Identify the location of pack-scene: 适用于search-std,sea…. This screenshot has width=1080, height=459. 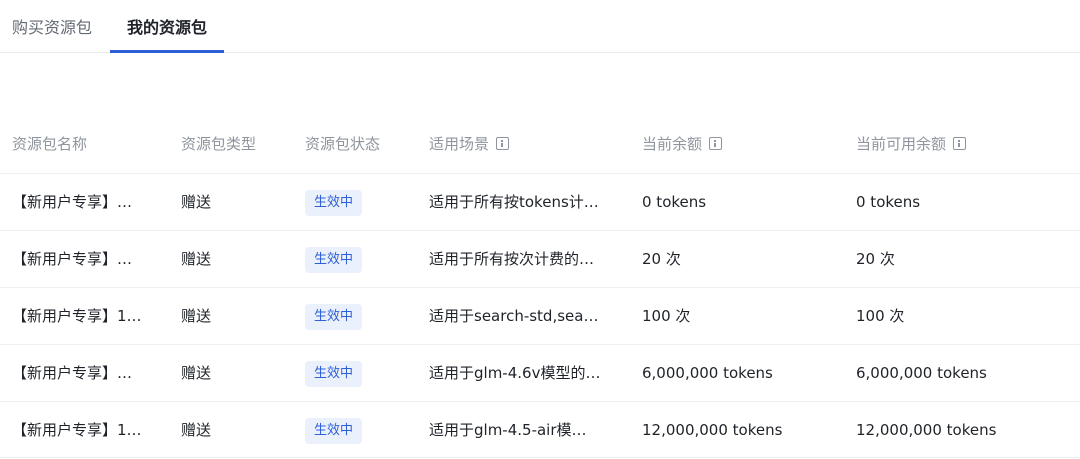
(518, 316).